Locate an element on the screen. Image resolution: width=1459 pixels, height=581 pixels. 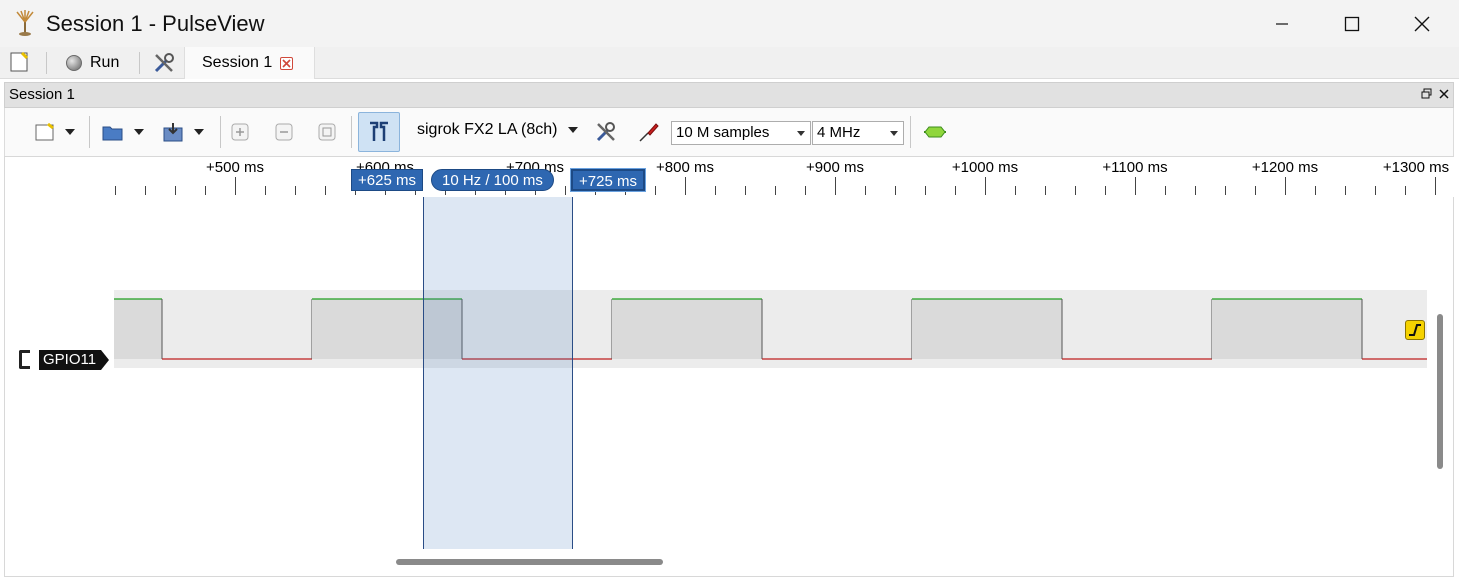
zoom-in-button is located at coordinates (240, 132).